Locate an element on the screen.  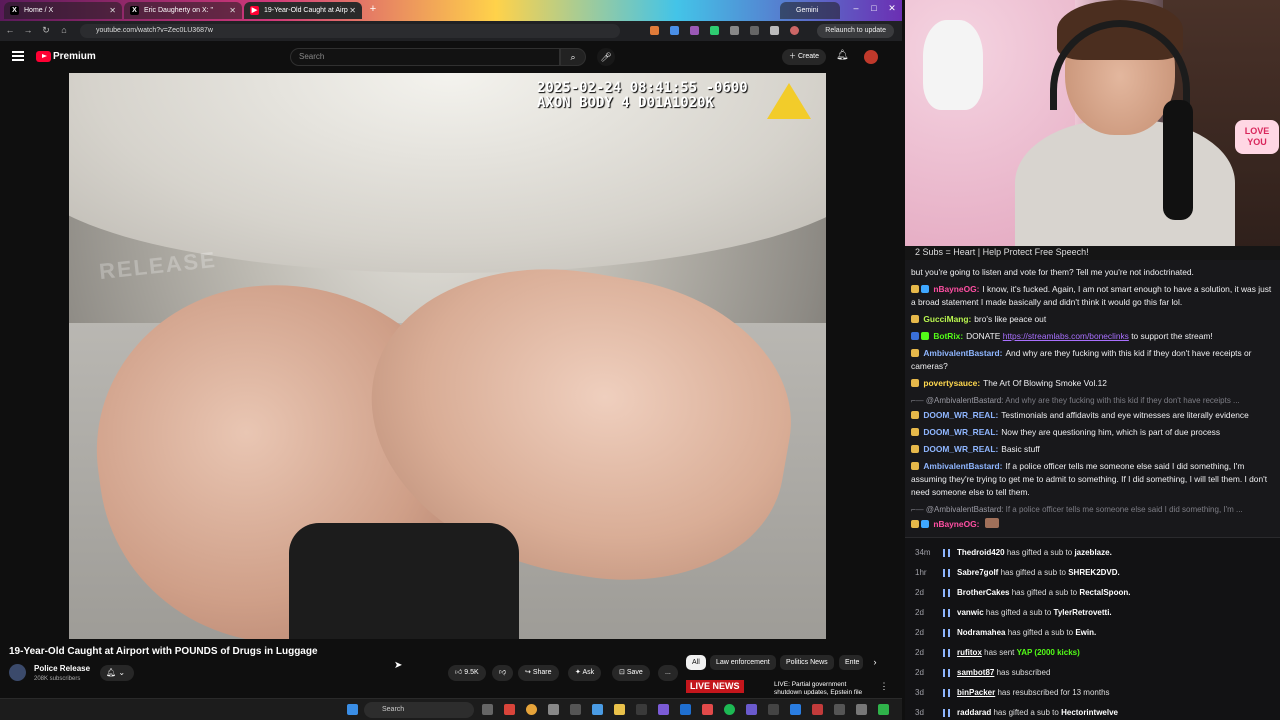
minimize-icon: – is located at coordinates (856, 8).